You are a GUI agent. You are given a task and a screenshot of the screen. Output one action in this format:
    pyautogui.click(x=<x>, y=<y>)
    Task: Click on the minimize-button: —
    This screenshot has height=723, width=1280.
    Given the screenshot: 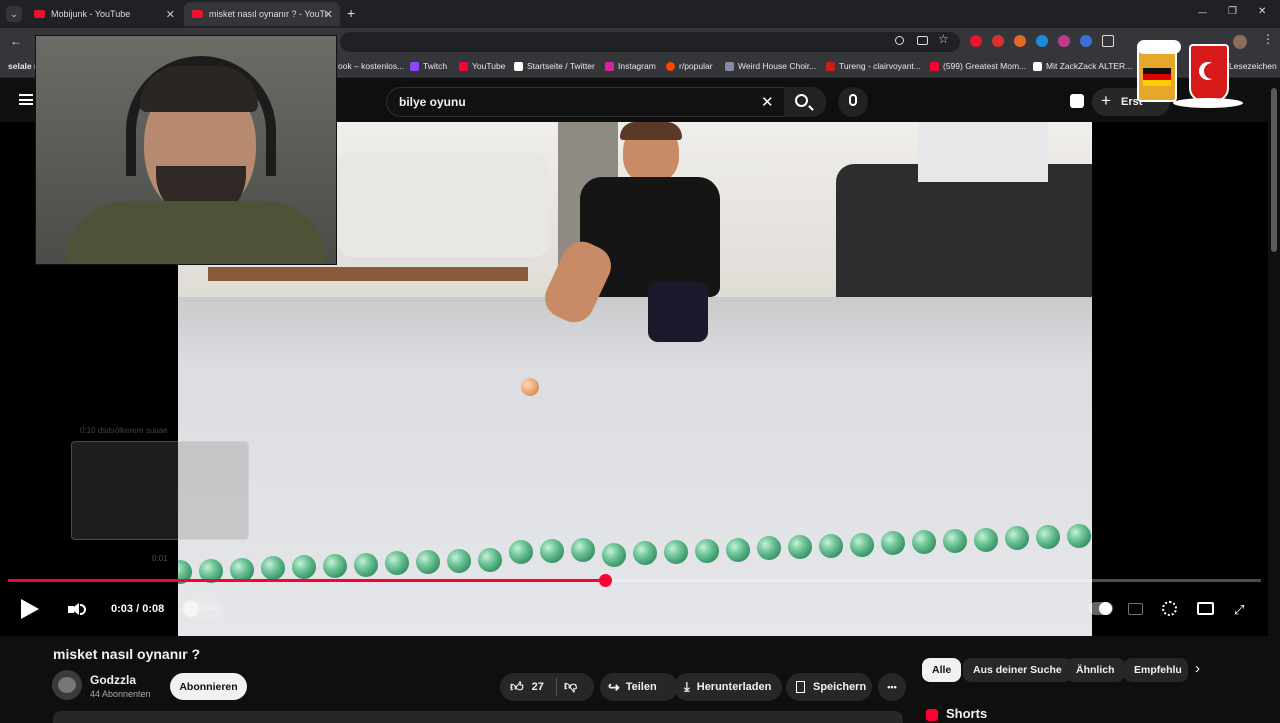 What is the action you would take?
    pyautogui.click(x=1202, y=12)
    